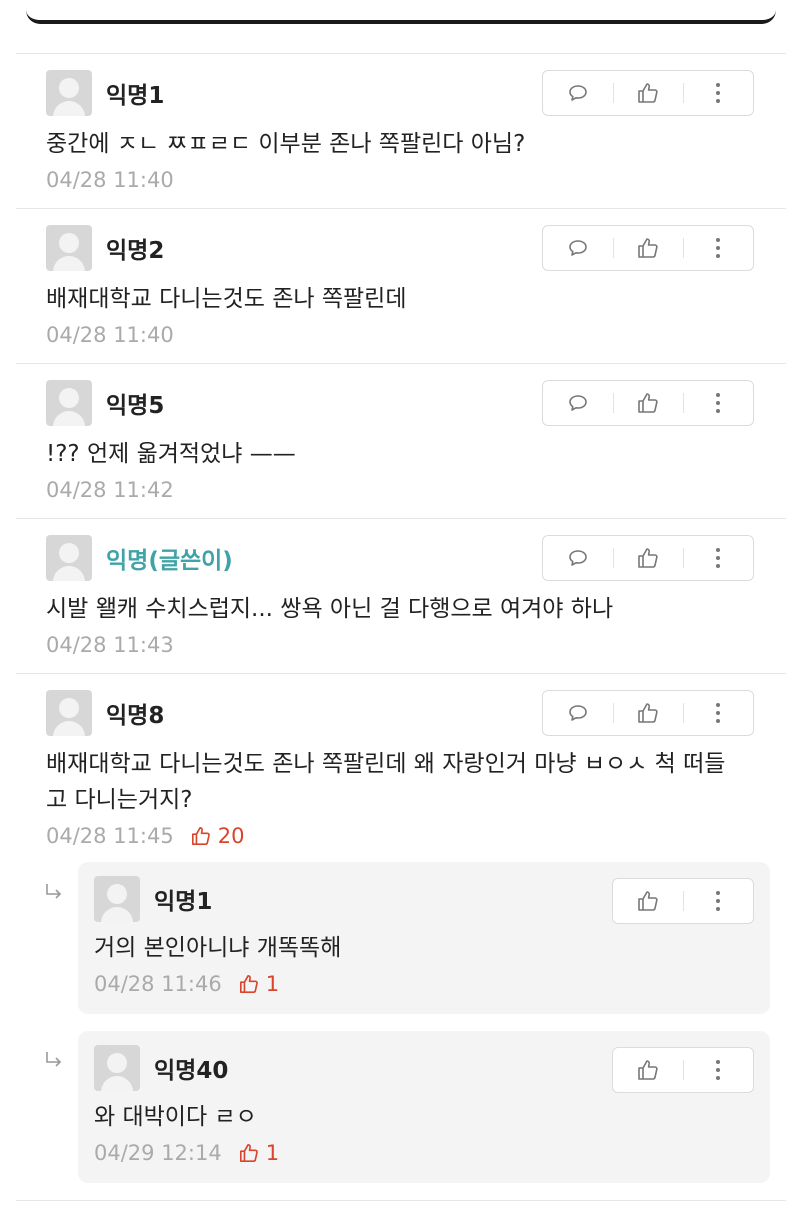  Describe the element at coordinates (158, 984) in the screenshot. I see `reply-timestamp: 04/28 11:46` at that location.